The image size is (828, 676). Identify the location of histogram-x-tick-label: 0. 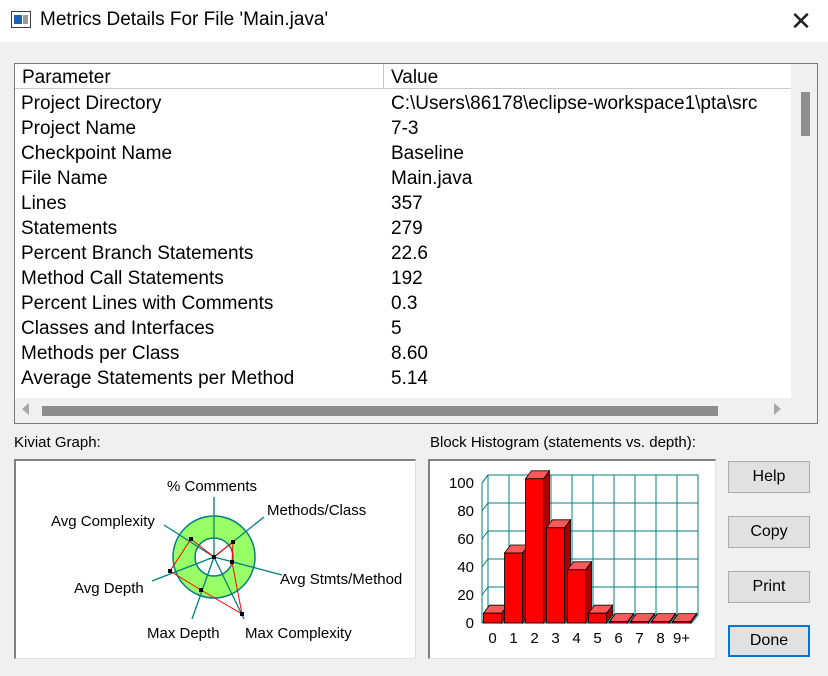
(492, 638).